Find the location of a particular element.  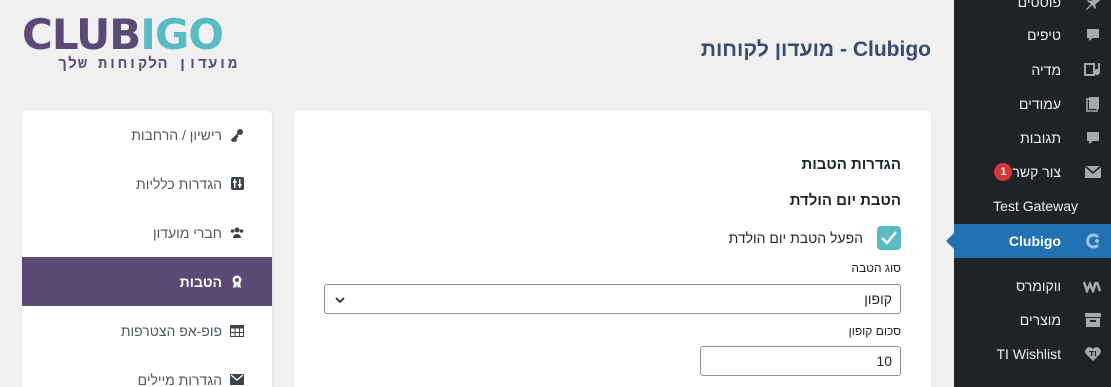

coupon-amount-input is located at coordinates (800, 361).